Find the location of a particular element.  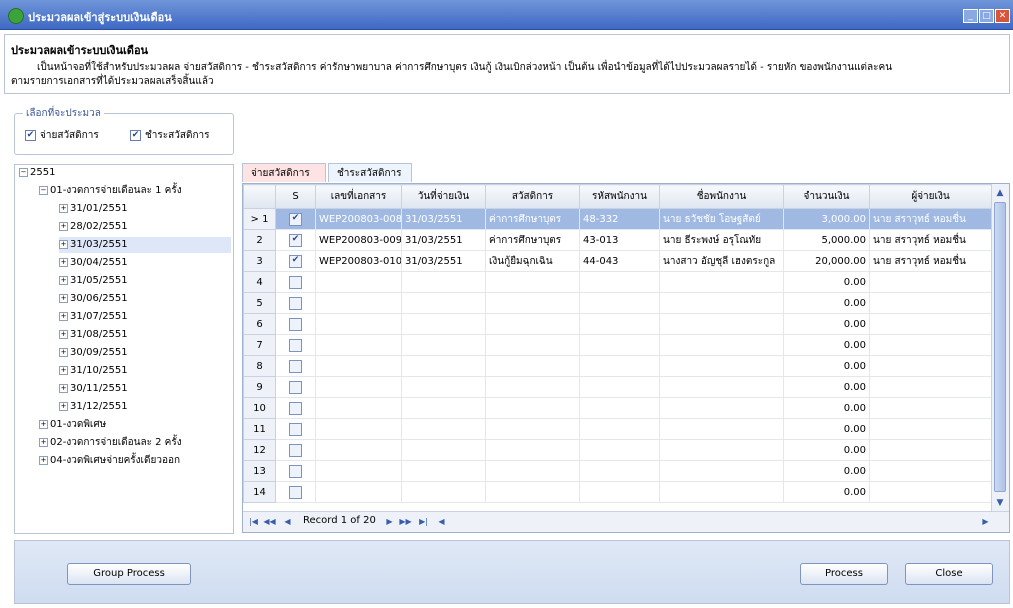

process-button: Process is located at coordinates (844, 574).